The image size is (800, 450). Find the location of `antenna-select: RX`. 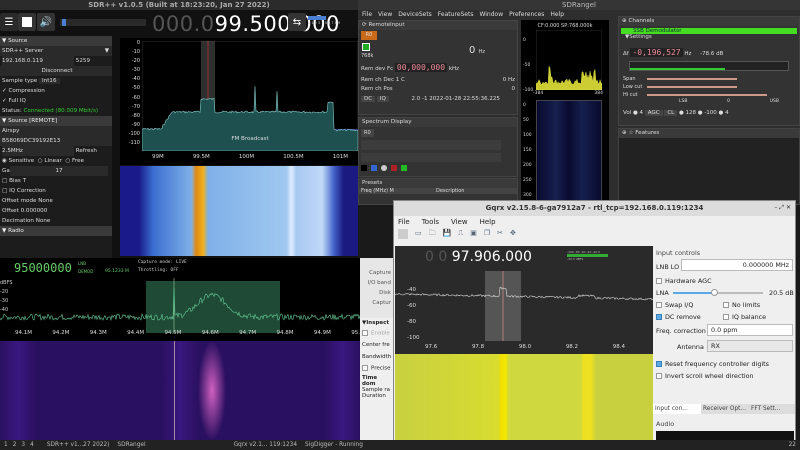

antenna-select: RX is located at coordinates (750, 346).